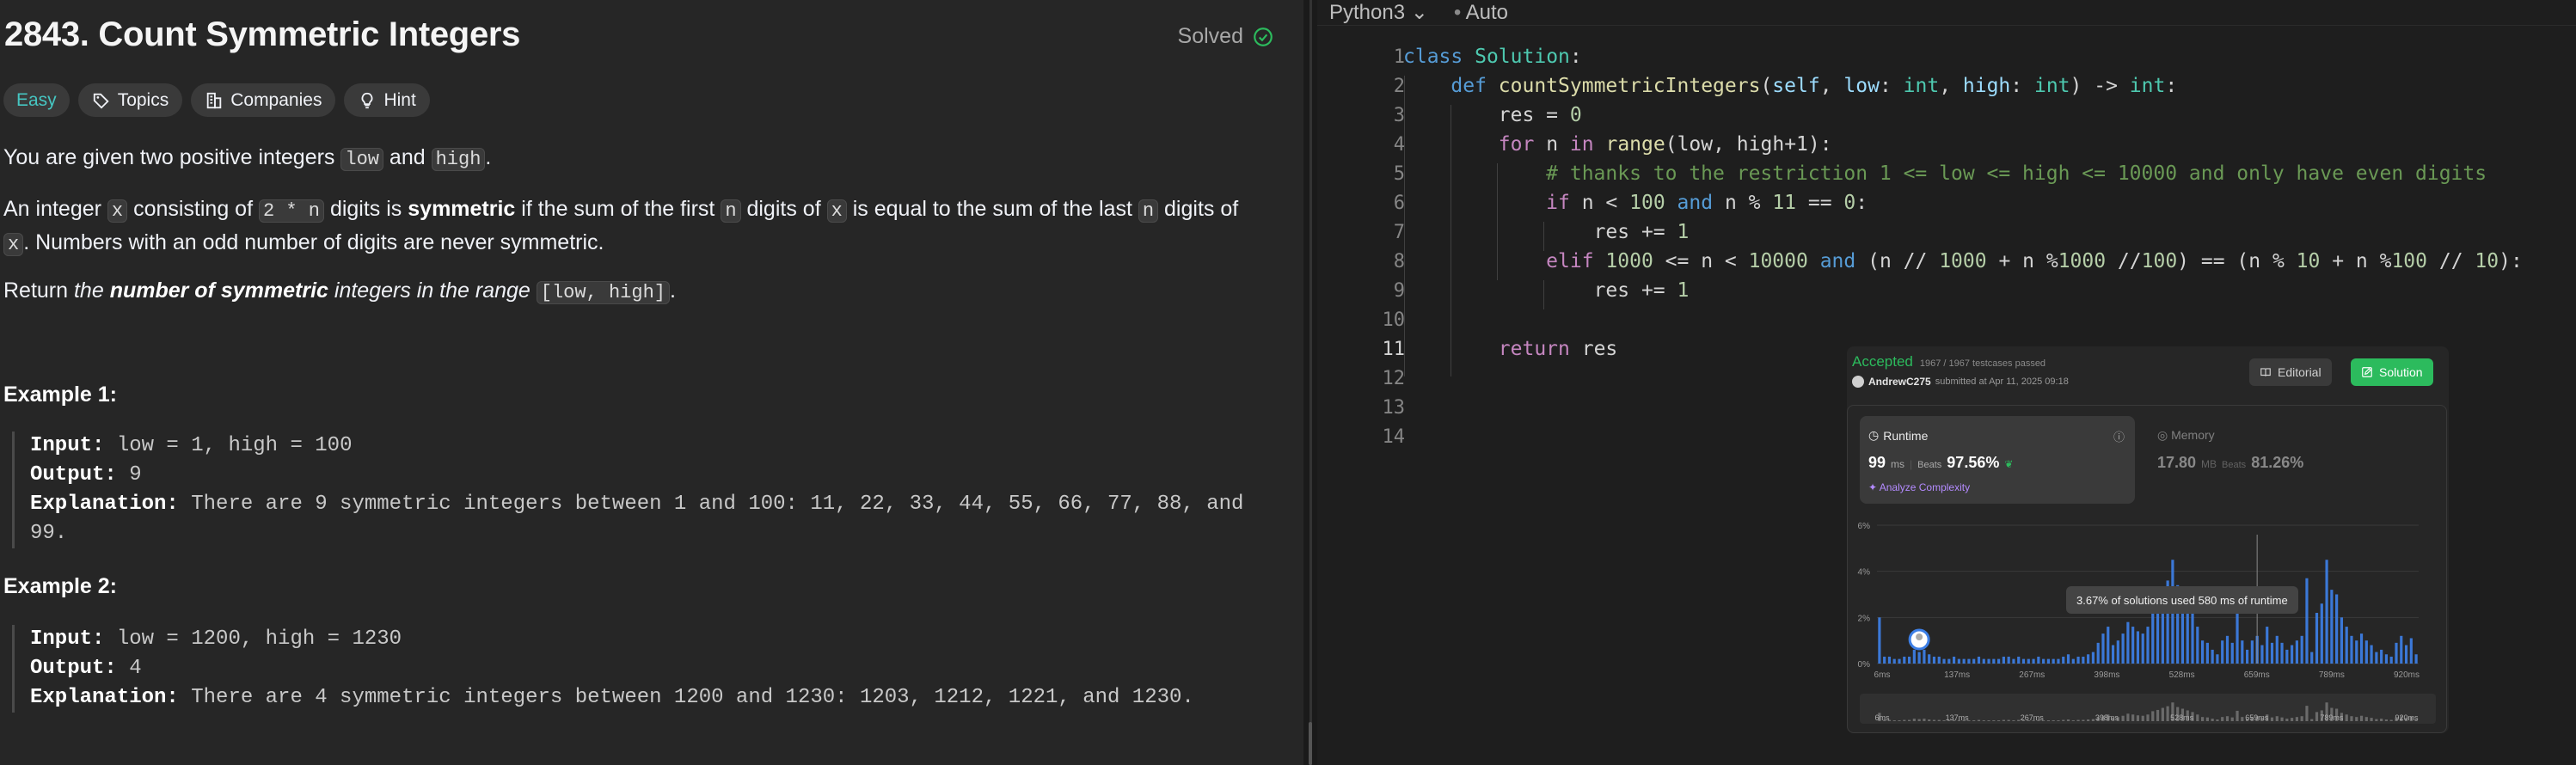  What do you see at coordinates (1547, 290) in the screenshot?
I see `code-line-9: res += 1` at bounding box center [1547, 290].